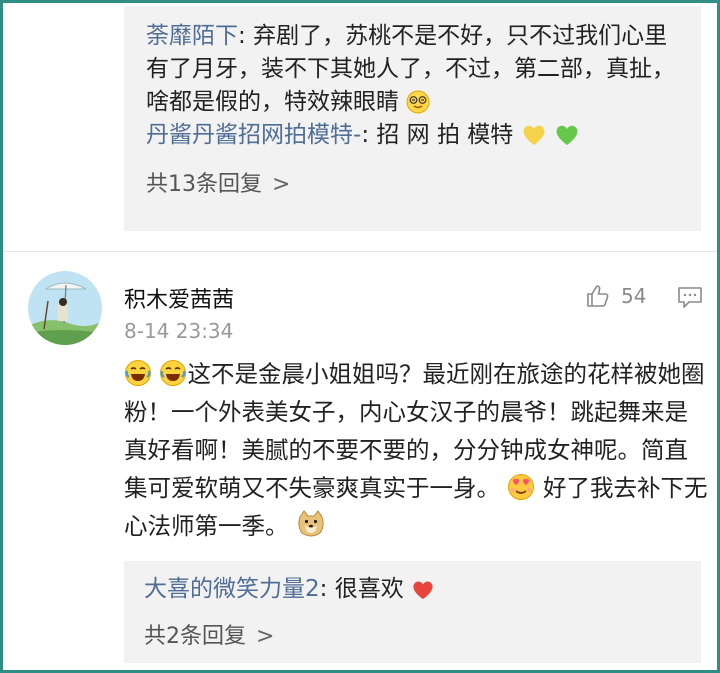 This screenshot has height=673, width=720. What do you see at coordinates (412, 612) in the screenshot?
I see `nested-replies-box: 大喜的微笑力量2: 很喜欢 共2条回复 >` at bounding box center [412, 612].